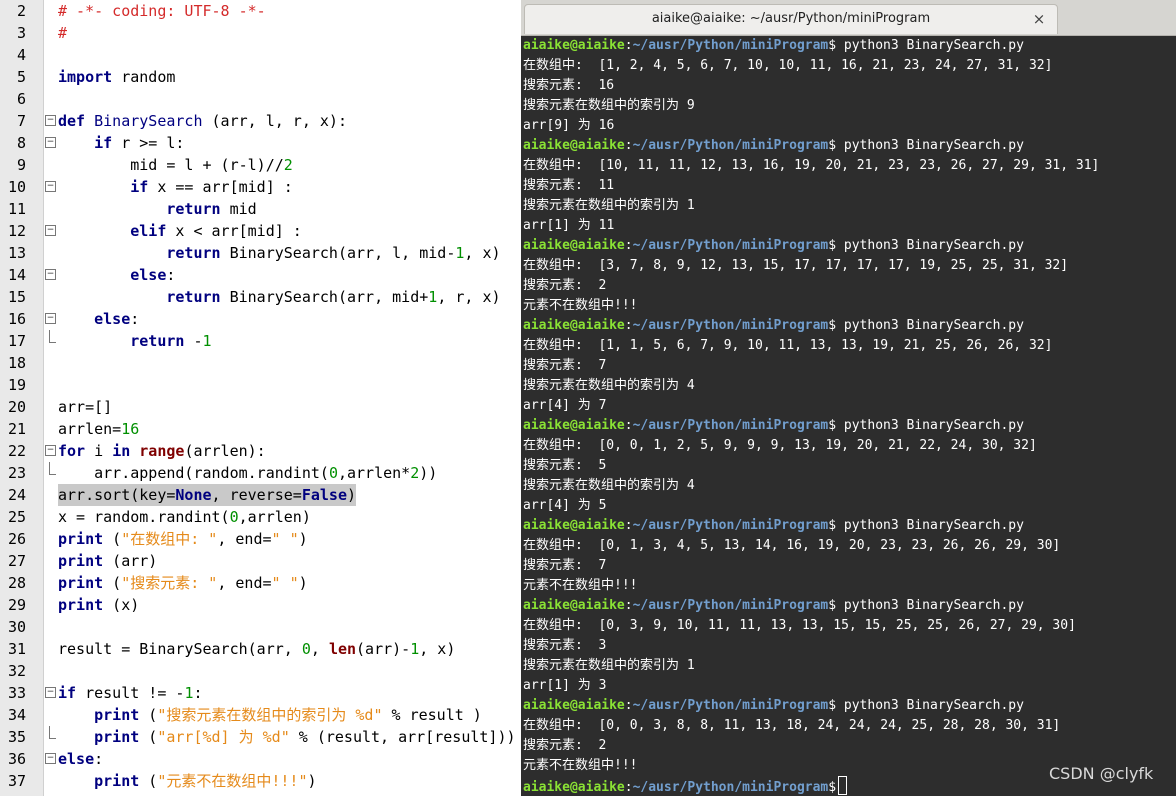  I want to click on output-text: arr[1] 为 11, so click(569, 225).